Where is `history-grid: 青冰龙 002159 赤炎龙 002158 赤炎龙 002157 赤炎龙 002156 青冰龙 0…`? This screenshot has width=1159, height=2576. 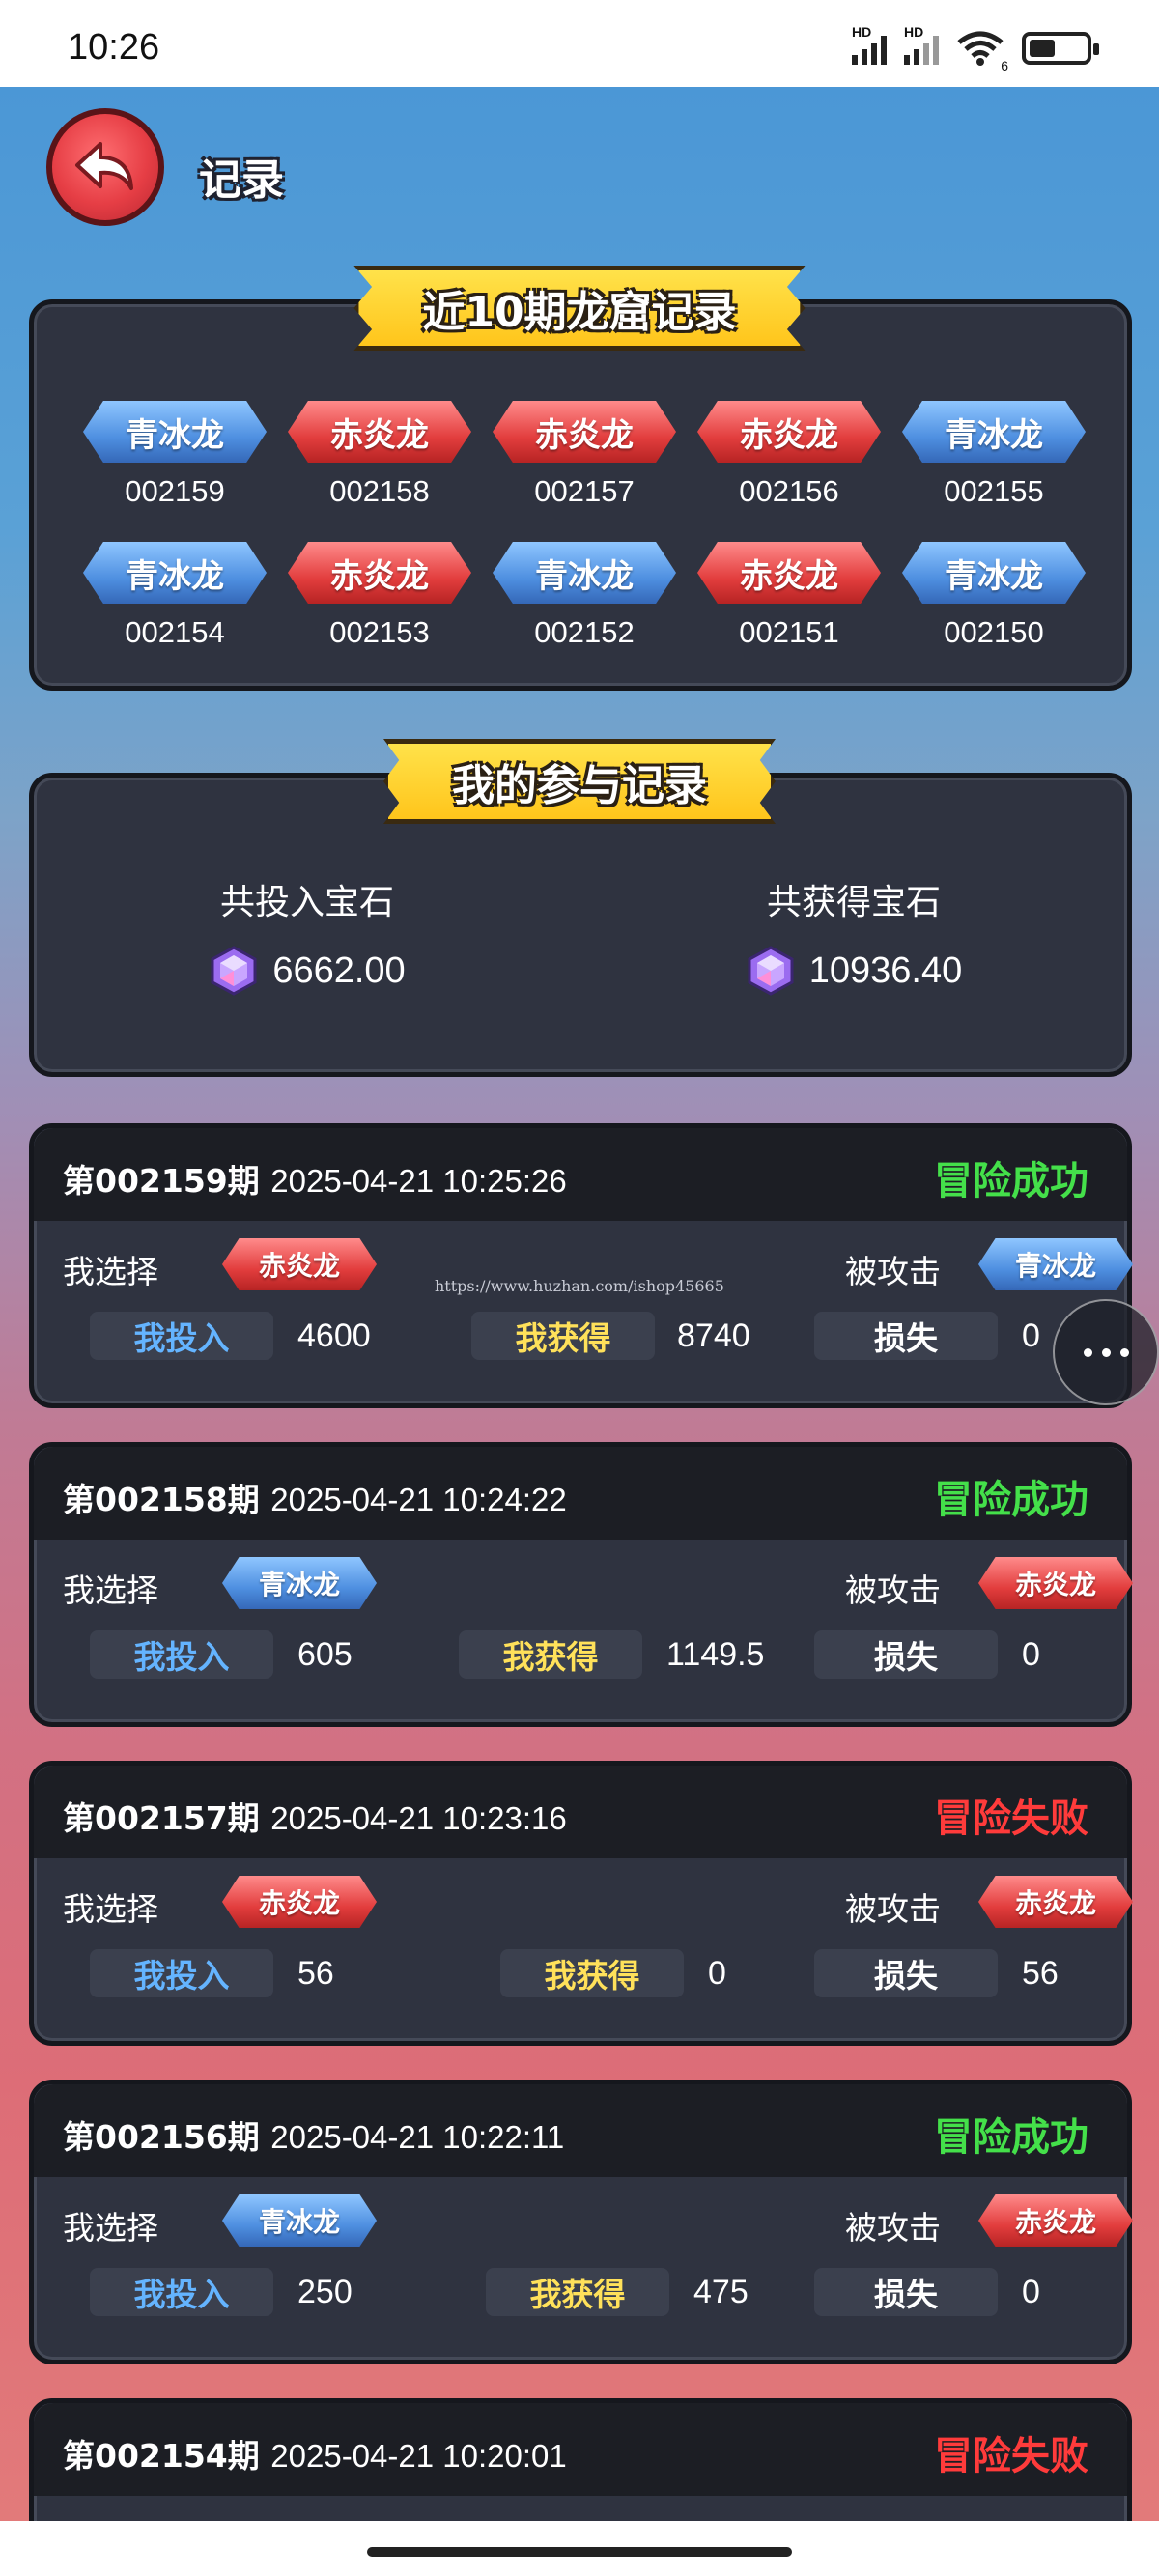 history-grid: 青冰龙 002159 赤炎龙 002158 赤炎龙 002157 赤炎龙 002156 青冰龙 0… is located at coordinates (584, 525).